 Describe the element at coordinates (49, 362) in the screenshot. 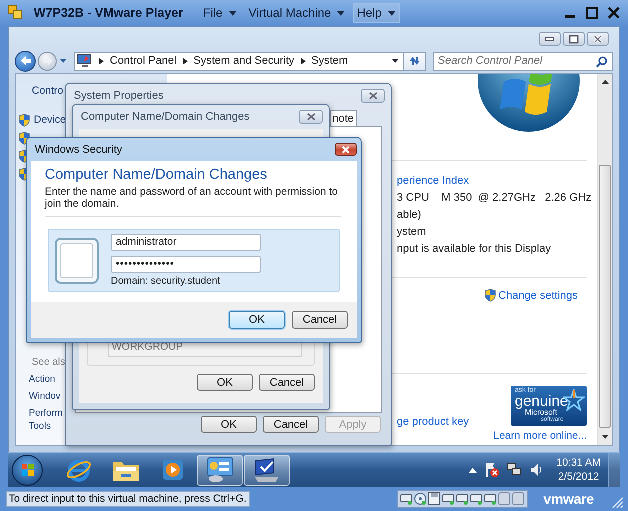

I see `section-heading: See als` at that location.